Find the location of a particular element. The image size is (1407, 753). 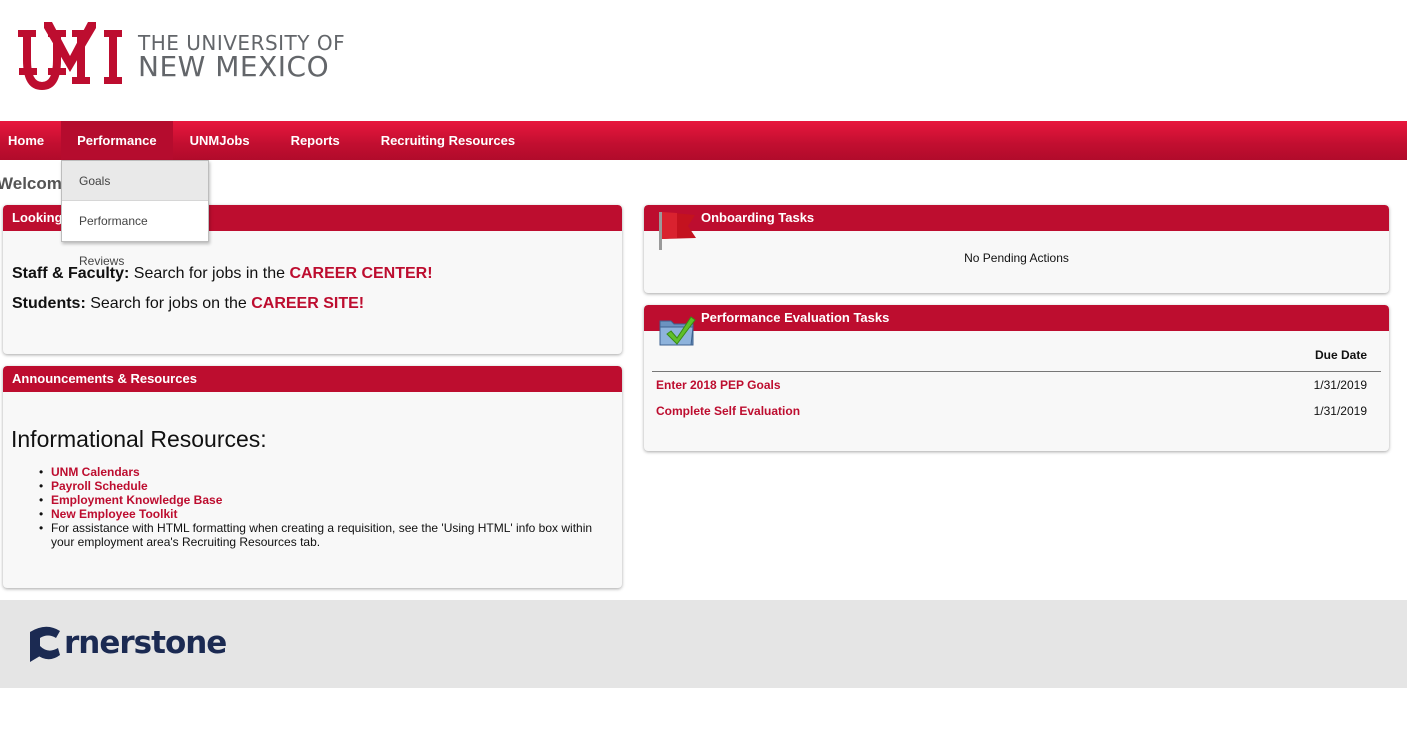

no-pending-actions: No Pending Actions is located at coordinates (1016, 258).